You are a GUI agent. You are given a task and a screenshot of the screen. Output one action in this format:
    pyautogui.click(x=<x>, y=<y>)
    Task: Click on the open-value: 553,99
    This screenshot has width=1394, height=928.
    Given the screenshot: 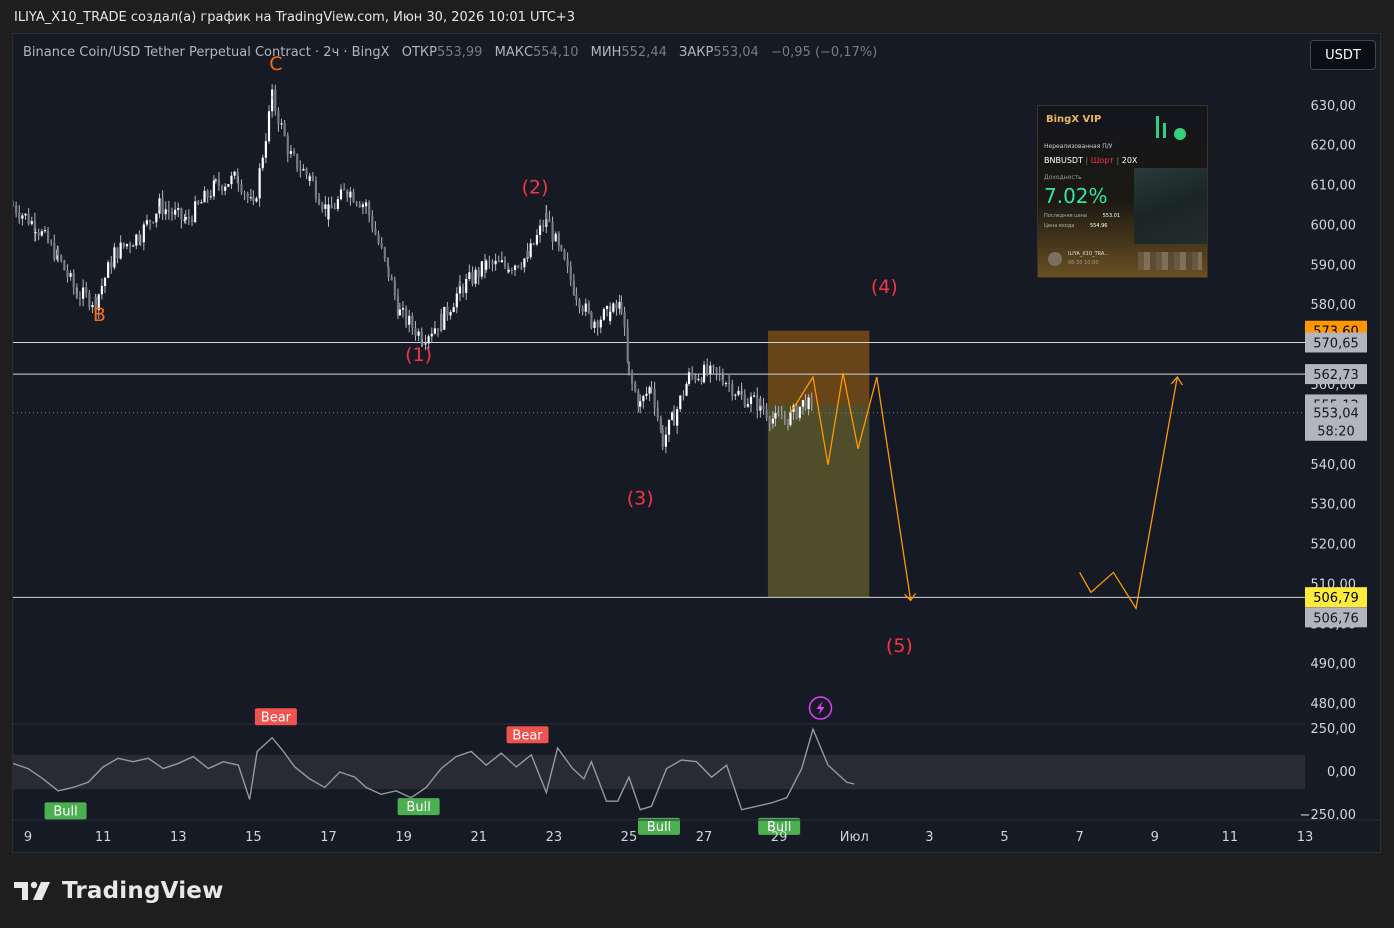 What is the action you would take?
    pyautogui.click(x=459, y=52)
    